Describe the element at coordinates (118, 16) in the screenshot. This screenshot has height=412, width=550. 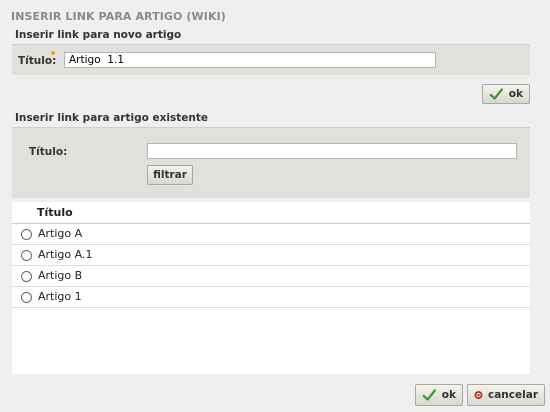
I see `dialog-title: INSERIR LINK PARA ARTIGO (WIKI)` at that location.